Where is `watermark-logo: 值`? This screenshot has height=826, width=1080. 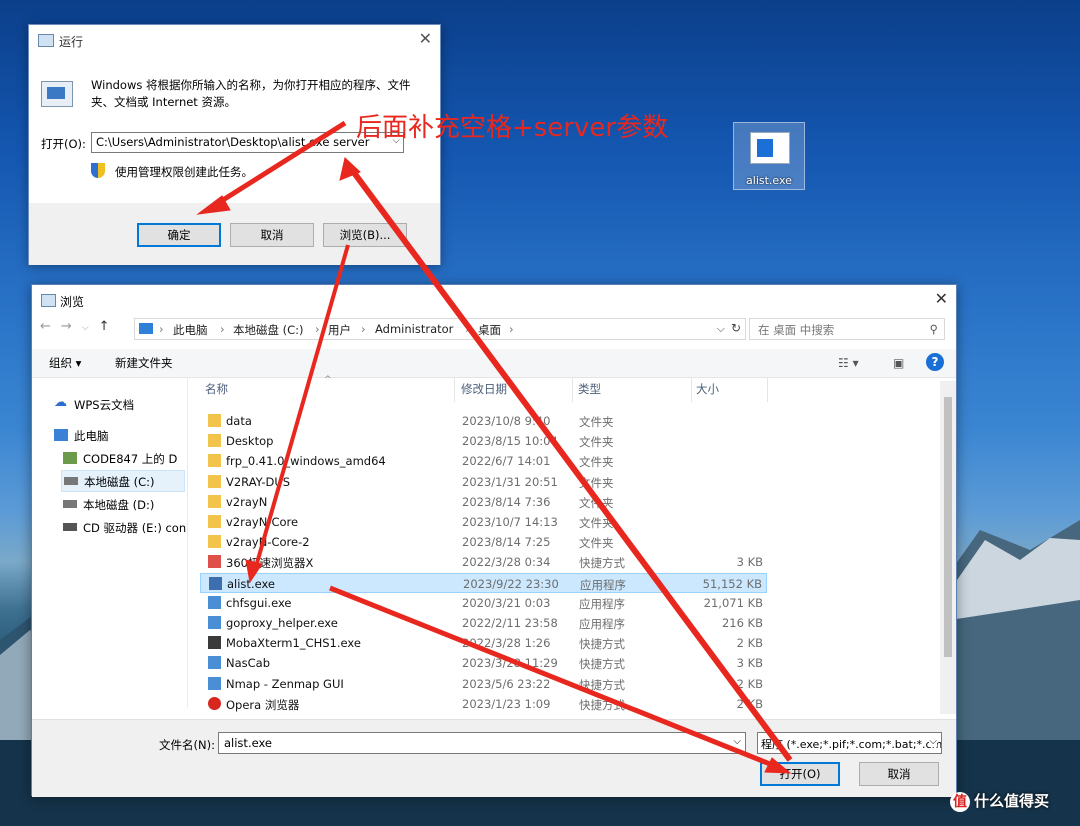
watermark-logo: 值 is located at coordinates (960, 801).